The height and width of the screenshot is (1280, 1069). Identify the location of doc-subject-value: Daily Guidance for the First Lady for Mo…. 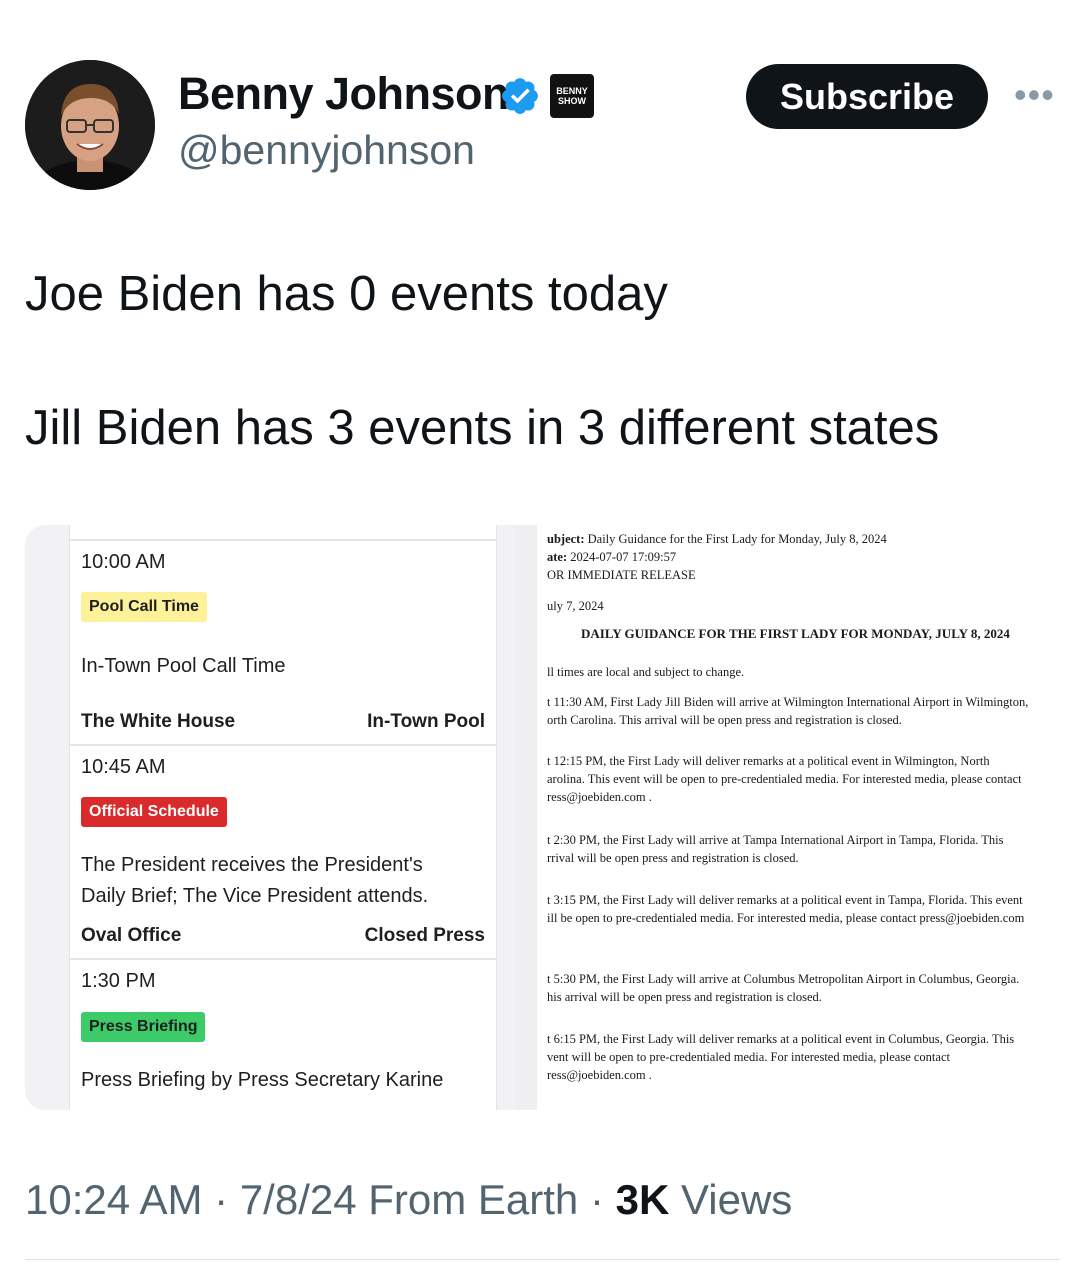
(737, 539).